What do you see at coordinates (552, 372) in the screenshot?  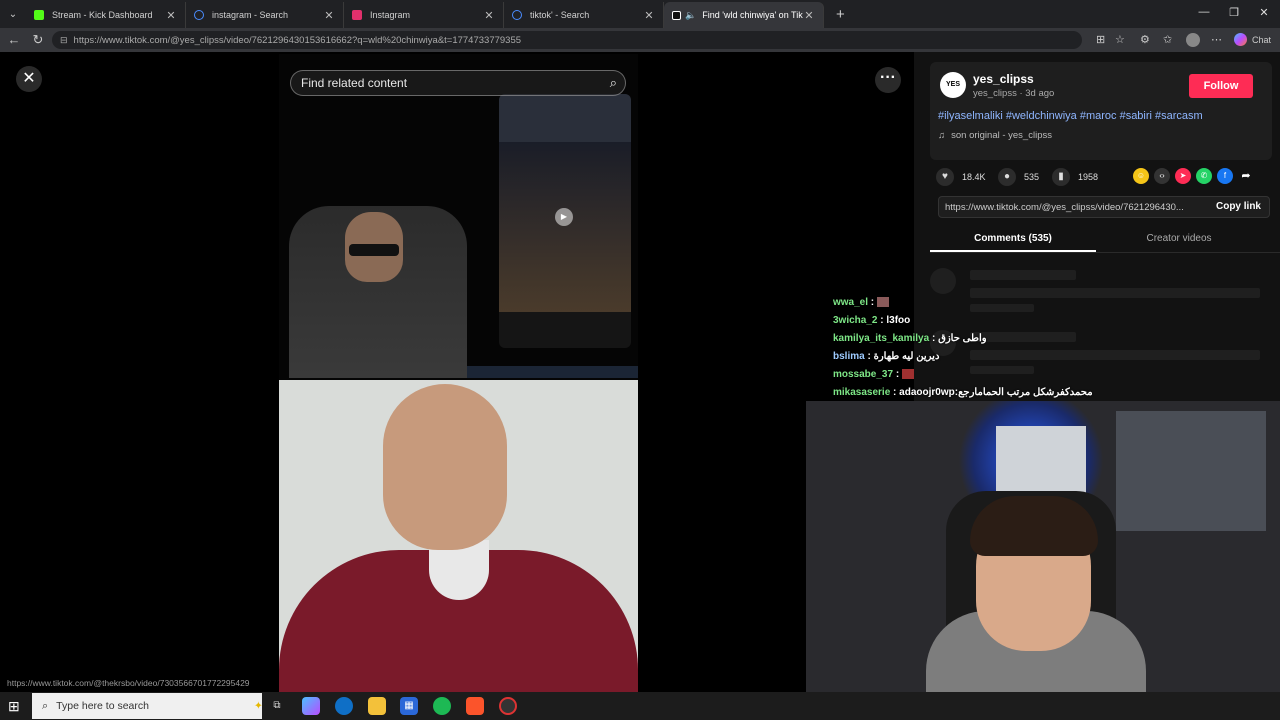 I see `embedded-taskbar-strip` at bounding box center [552, 372].